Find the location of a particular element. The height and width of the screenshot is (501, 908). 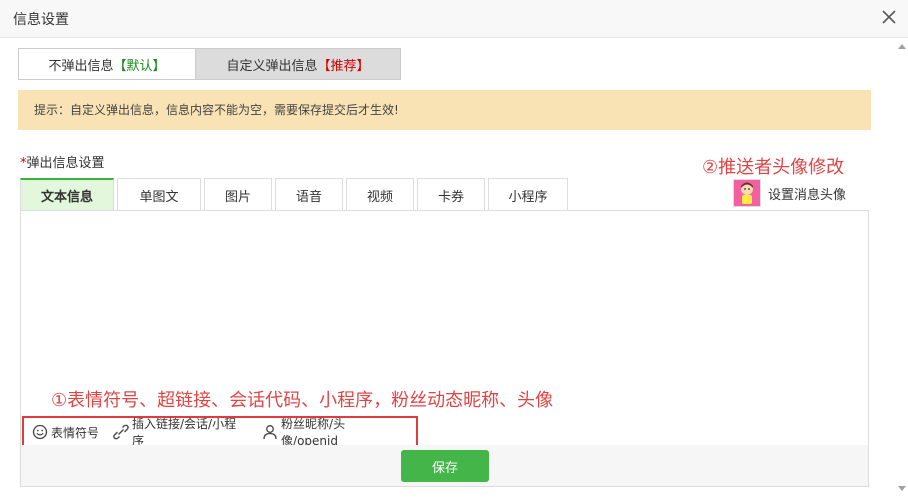

custom-popup-label: 自定义弹出信息 is located at coordinates (272, 66).